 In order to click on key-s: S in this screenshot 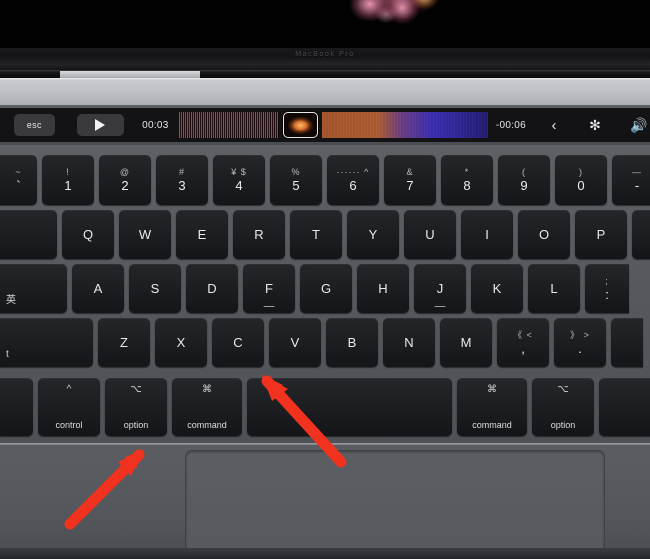, I will do `click(155, 288)`.